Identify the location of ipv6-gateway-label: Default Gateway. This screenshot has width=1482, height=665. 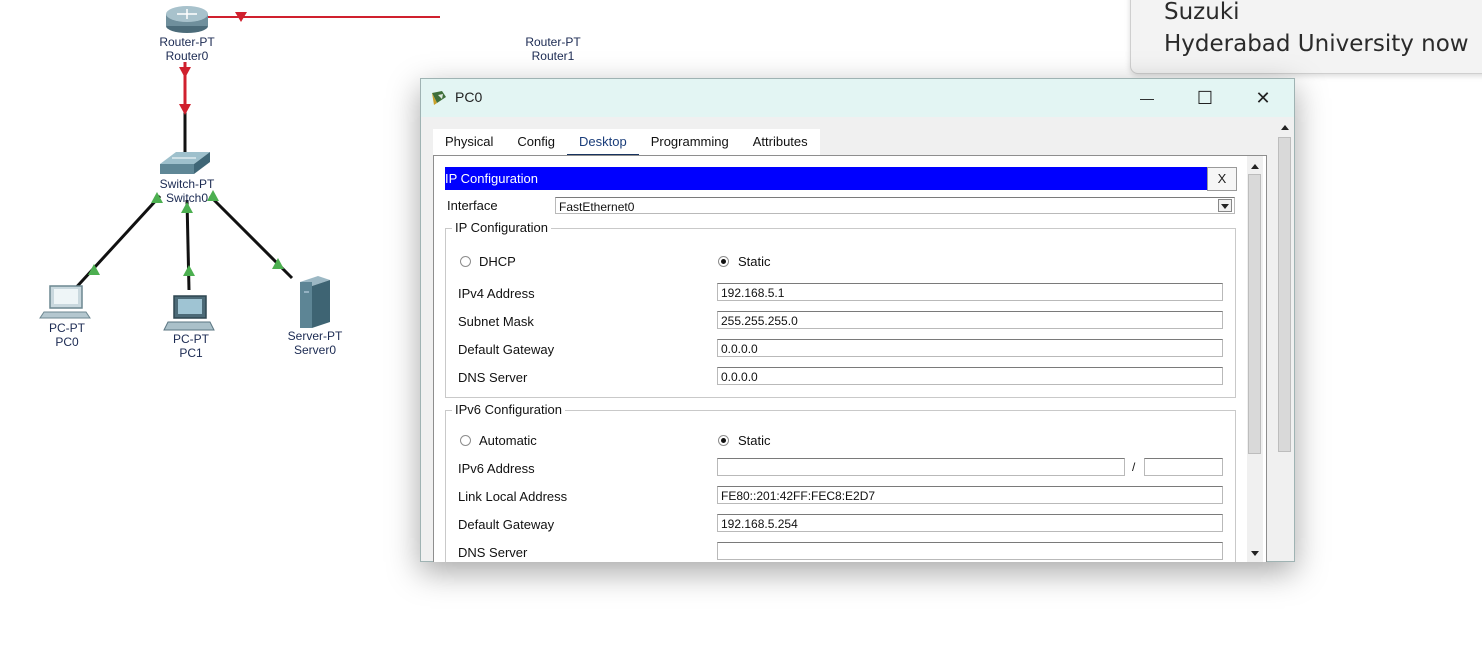
(506, 524).